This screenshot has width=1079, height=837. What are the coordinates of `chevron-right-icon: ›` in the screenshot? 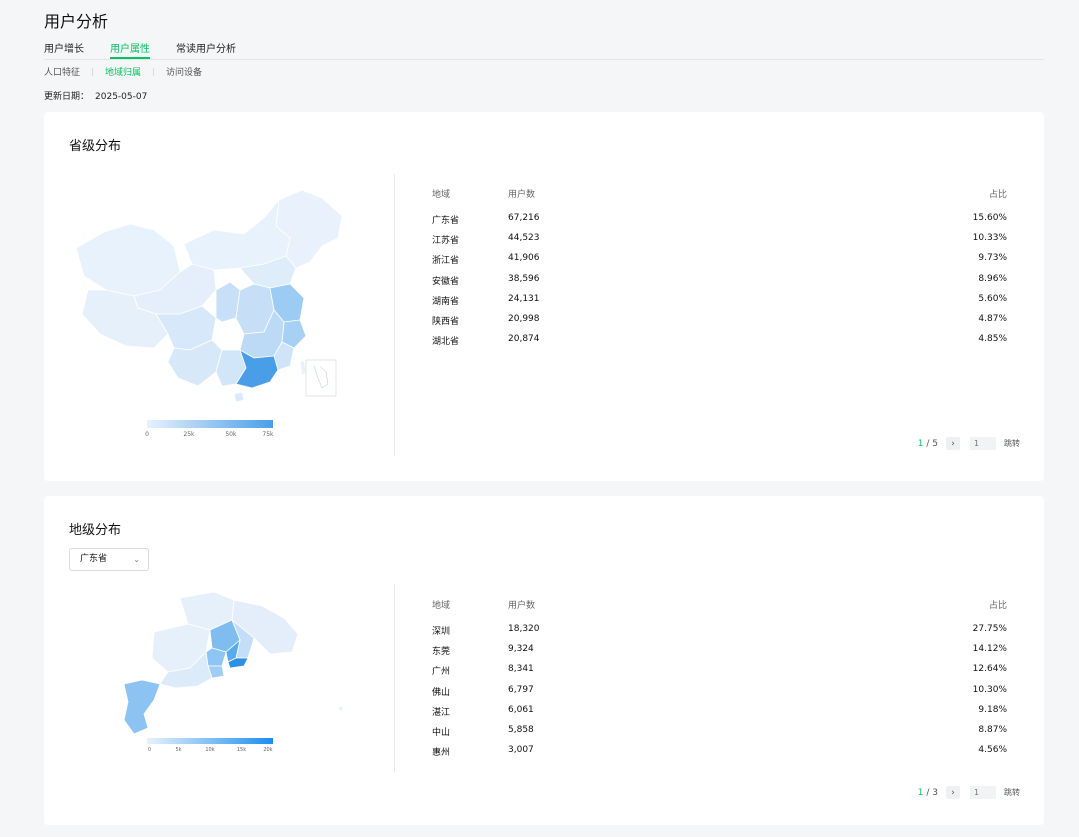 It's located at (953, 792).